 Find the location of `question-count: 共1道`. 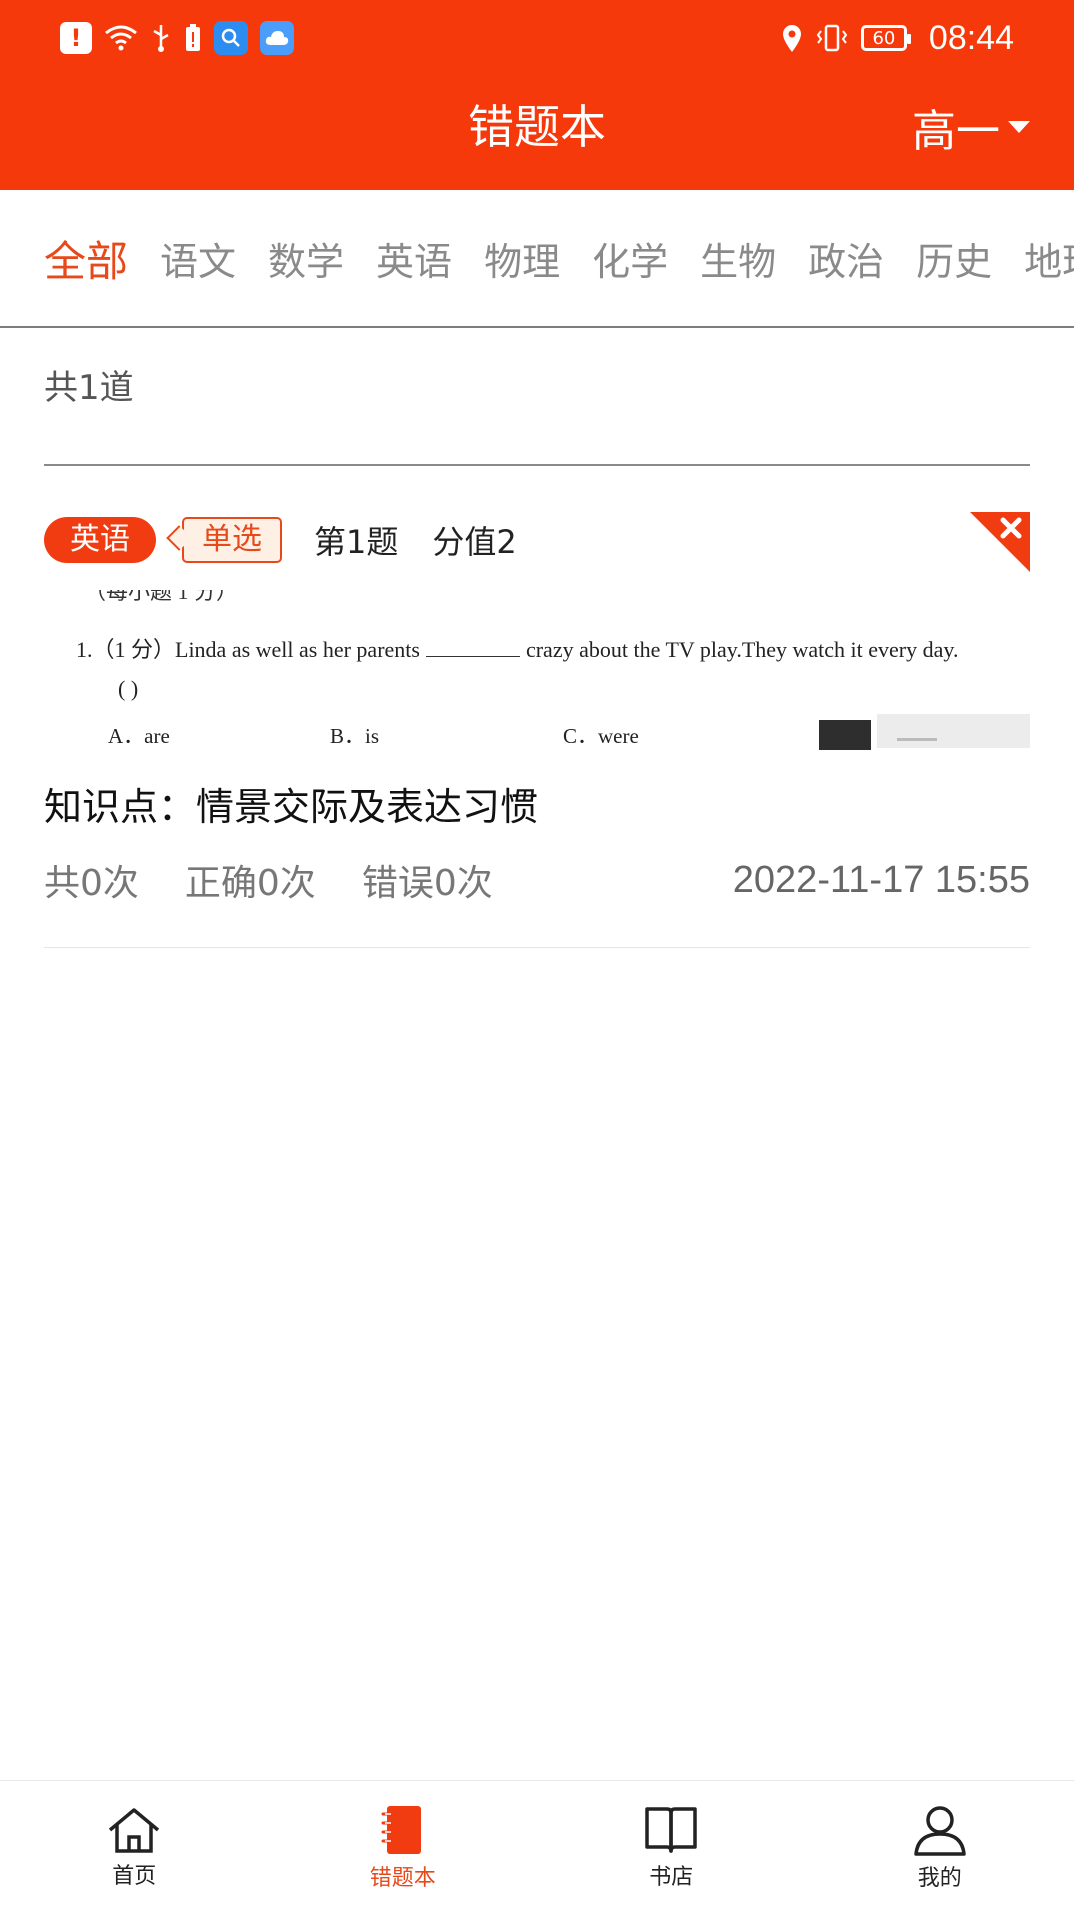

question-count: 共1道 is located at coordinates (89, 388).